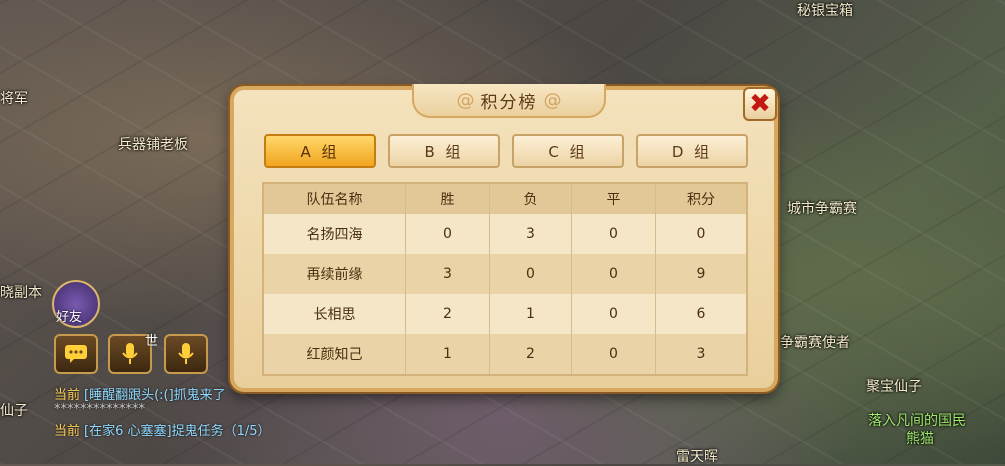 The width and height of the screenshot is (1005, 466). Describe the element at coordinates (21, 292) in the screenshot. I see `world-label-dawn-dungeon: 晓副本` at that location.